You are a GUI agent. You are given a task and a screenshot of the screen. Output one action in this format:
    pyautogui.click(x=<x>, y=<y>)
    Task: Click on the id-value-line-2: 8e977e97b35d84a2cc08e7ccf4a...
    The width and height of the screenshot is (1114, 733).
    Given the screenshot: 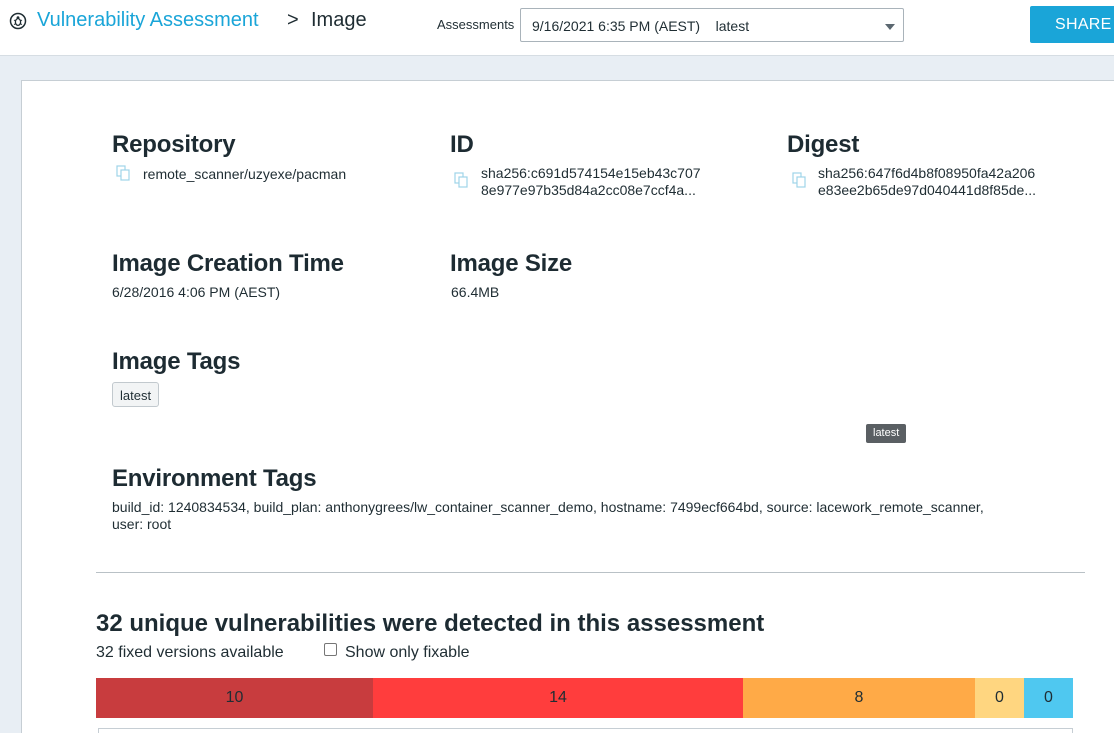 What is the action you would take?
    pyautogui.click(x=588, y=190)
    